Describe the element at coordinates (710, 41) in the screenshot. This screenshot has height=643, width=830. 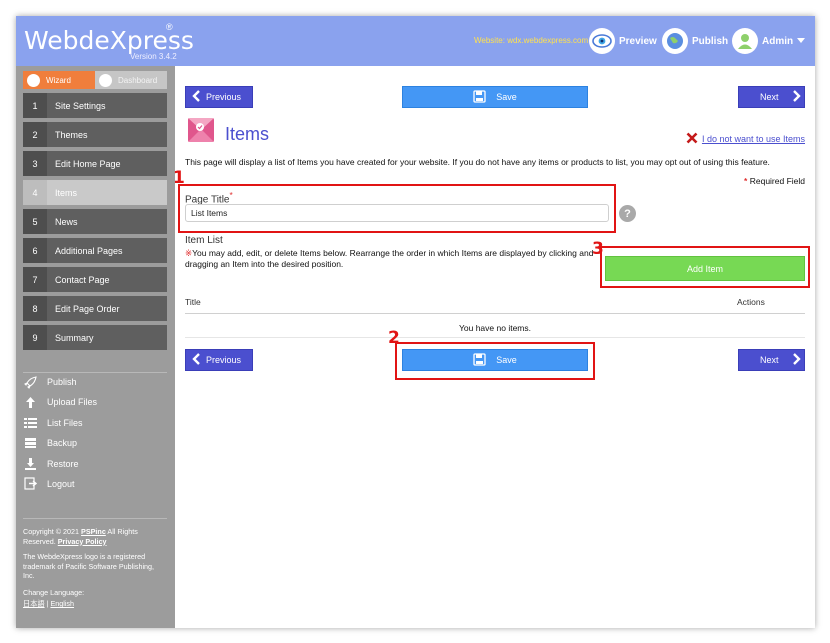
I see `header-publish-label: Publish` at that location.